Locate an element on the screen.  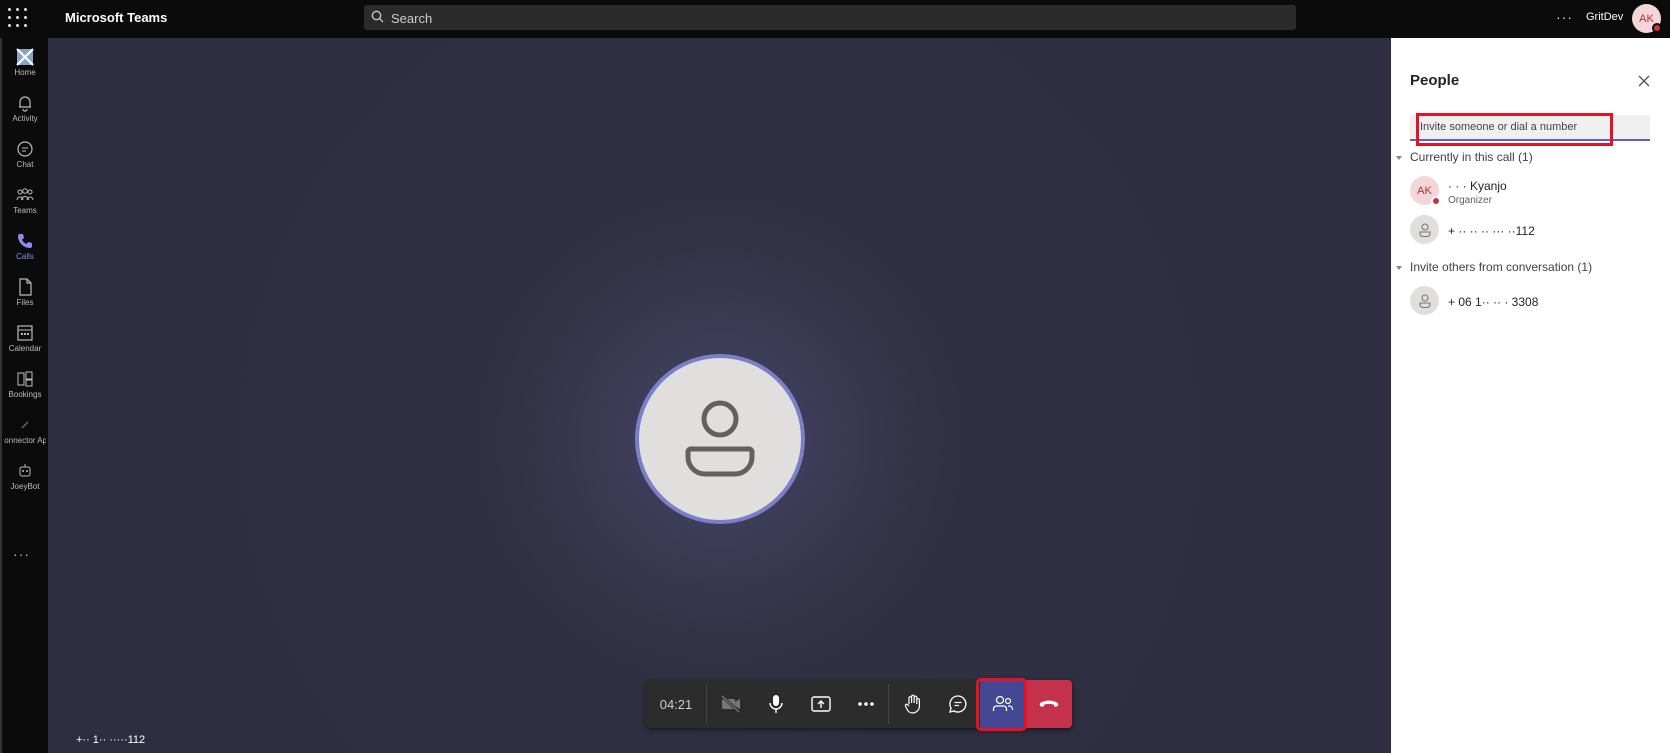
mic-button is located at coordinates (775, 704).